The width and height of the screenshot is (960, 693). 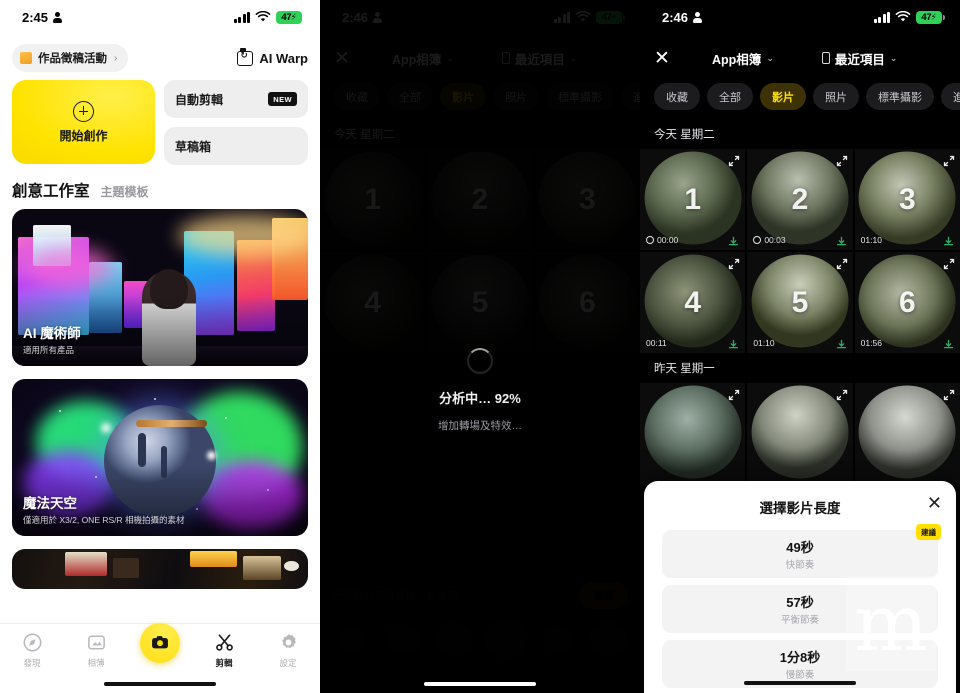 I want to click on length-option-duration: 49秒, so click(x=800, y=547).